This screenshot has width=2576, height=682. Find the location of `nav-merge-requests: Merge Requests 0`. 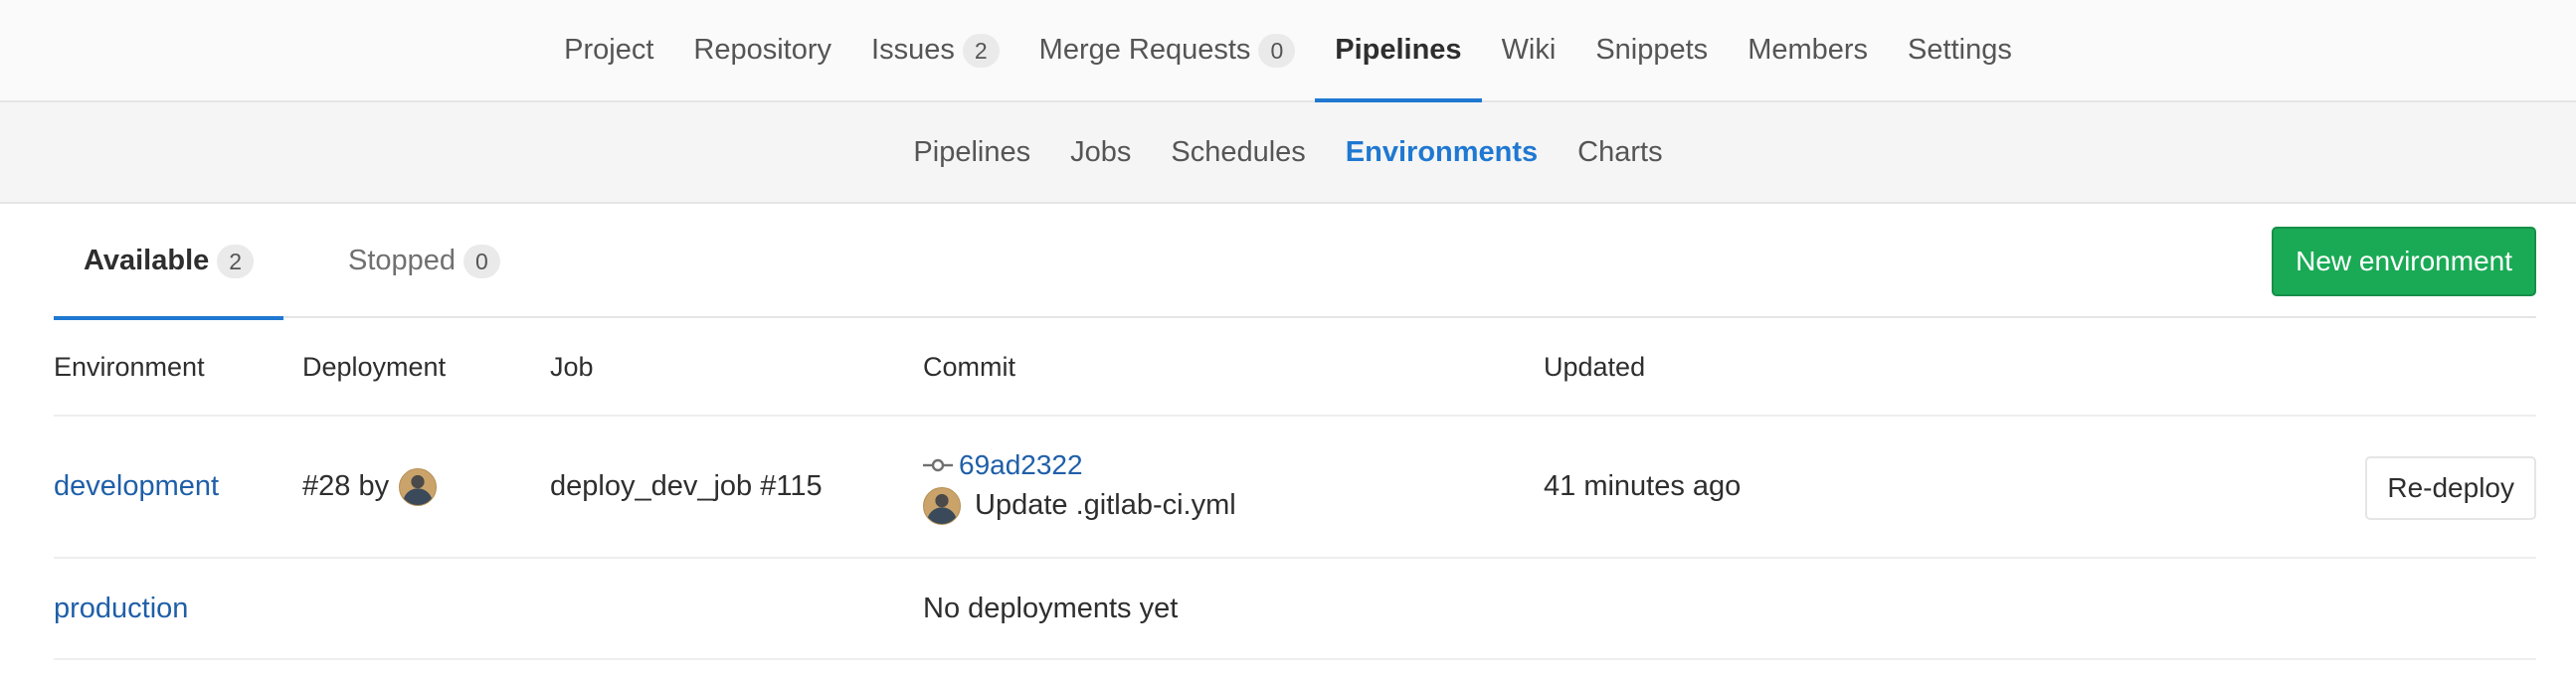

nav-merge-requests: Merge Requests 0 is located at coordinates (1167, 50).